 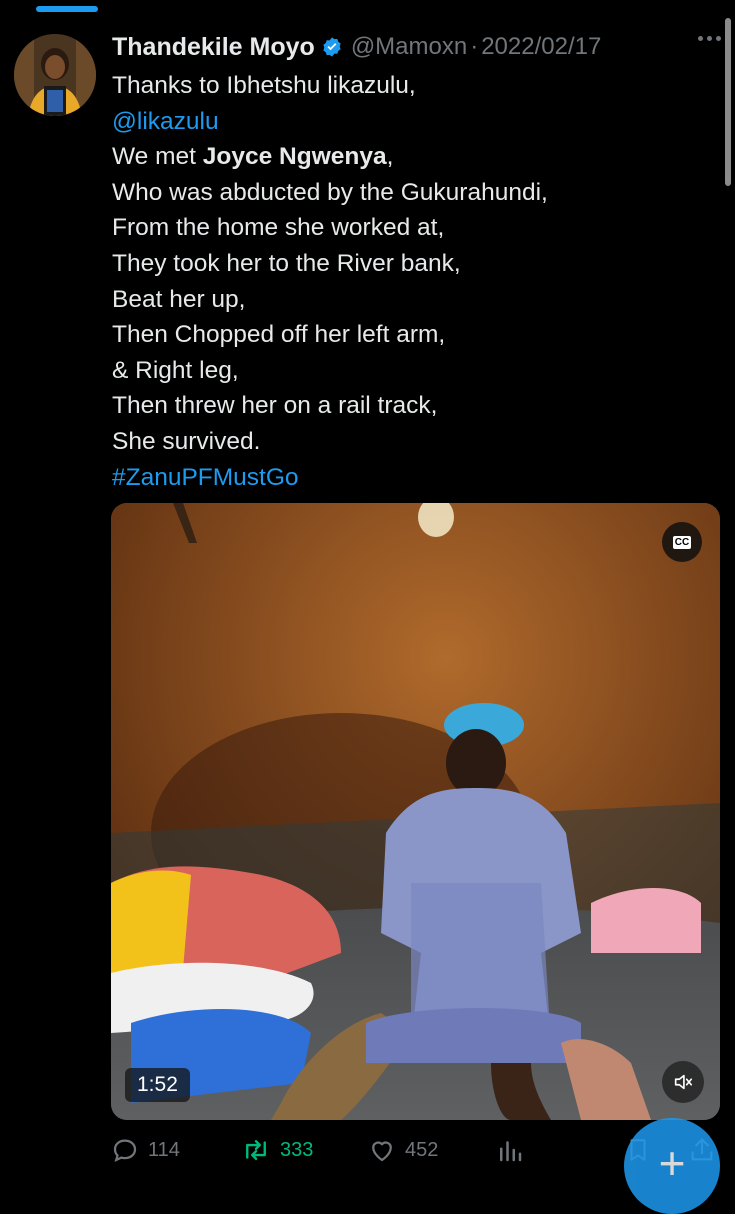 I want to click on avatar-image, so click(x=55, y=75).